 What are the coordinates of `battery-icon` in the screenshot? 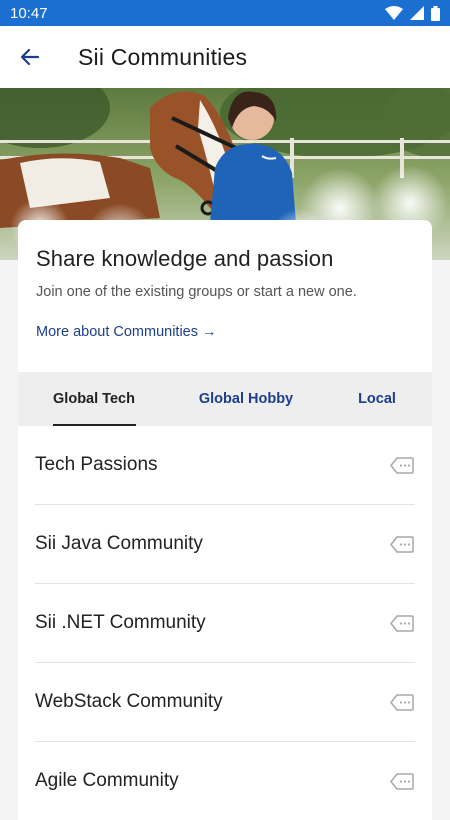 It's located at (435, 13).